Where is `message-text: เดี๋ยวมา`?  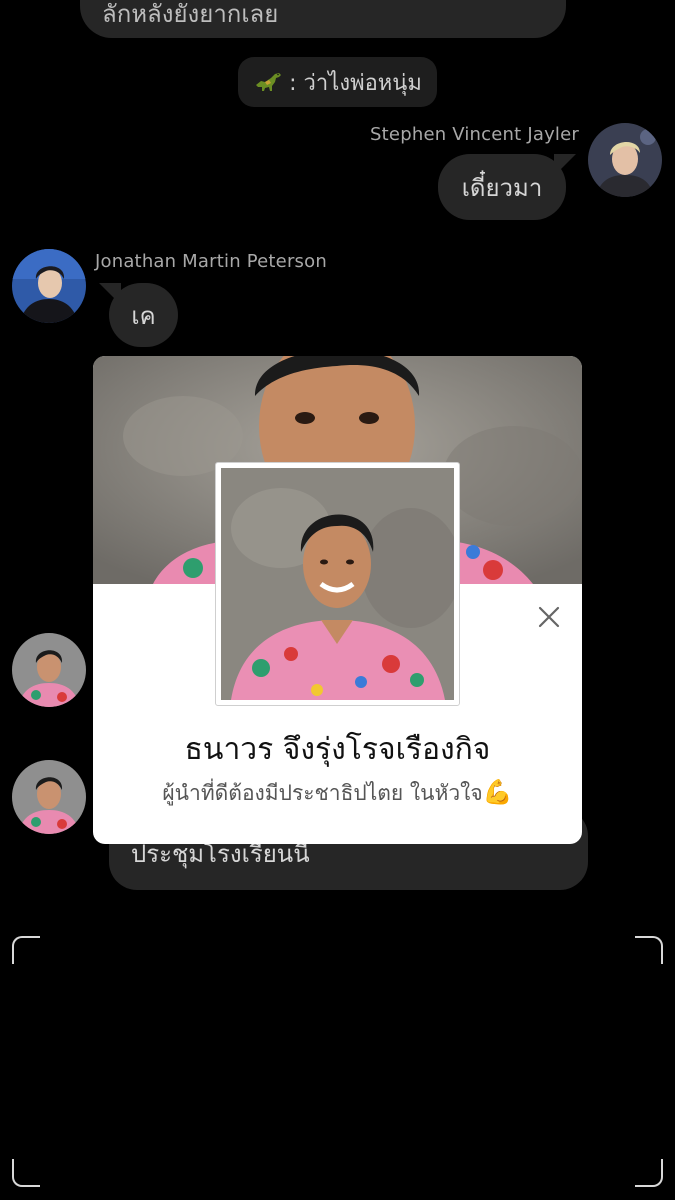
message-text: เดี๋ยวมา is located at coordinates (502, 187).